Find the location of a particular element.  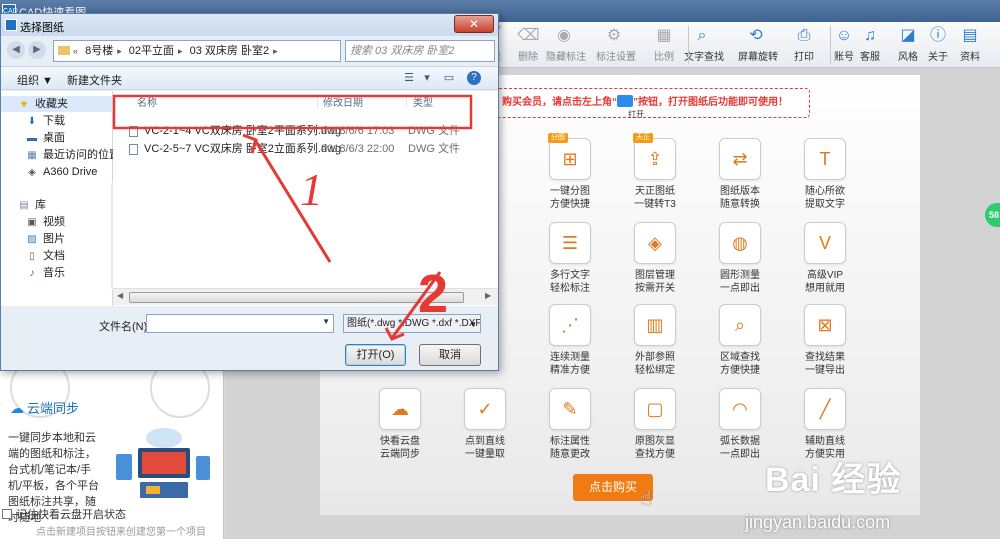

feature-tile: ✓ 点到直线 一键量取 is located at coordinates (485, 424).